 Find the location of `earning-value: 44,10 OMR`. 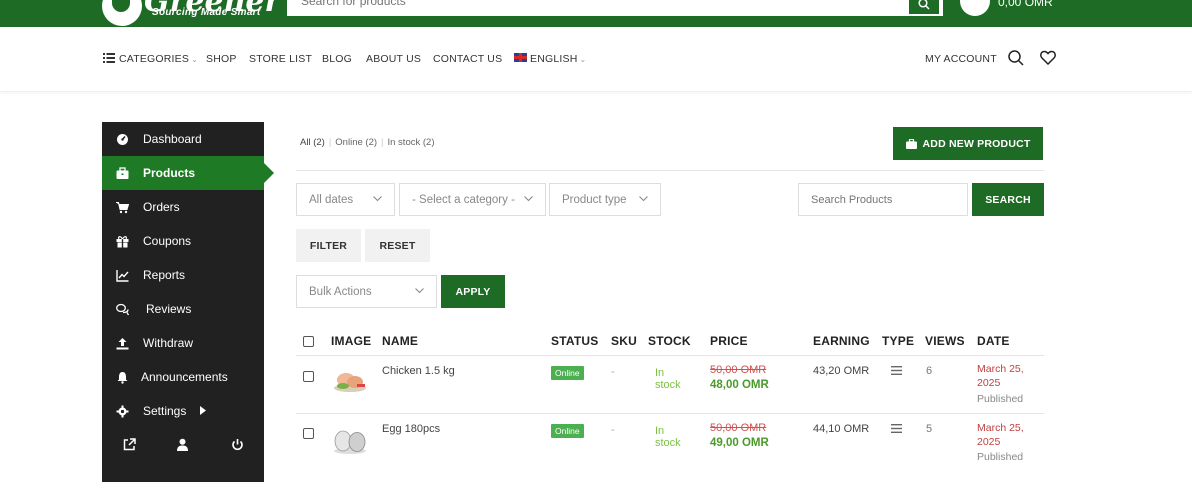

earning-value: 44,10 OMR is located at coordinates (841, 429).